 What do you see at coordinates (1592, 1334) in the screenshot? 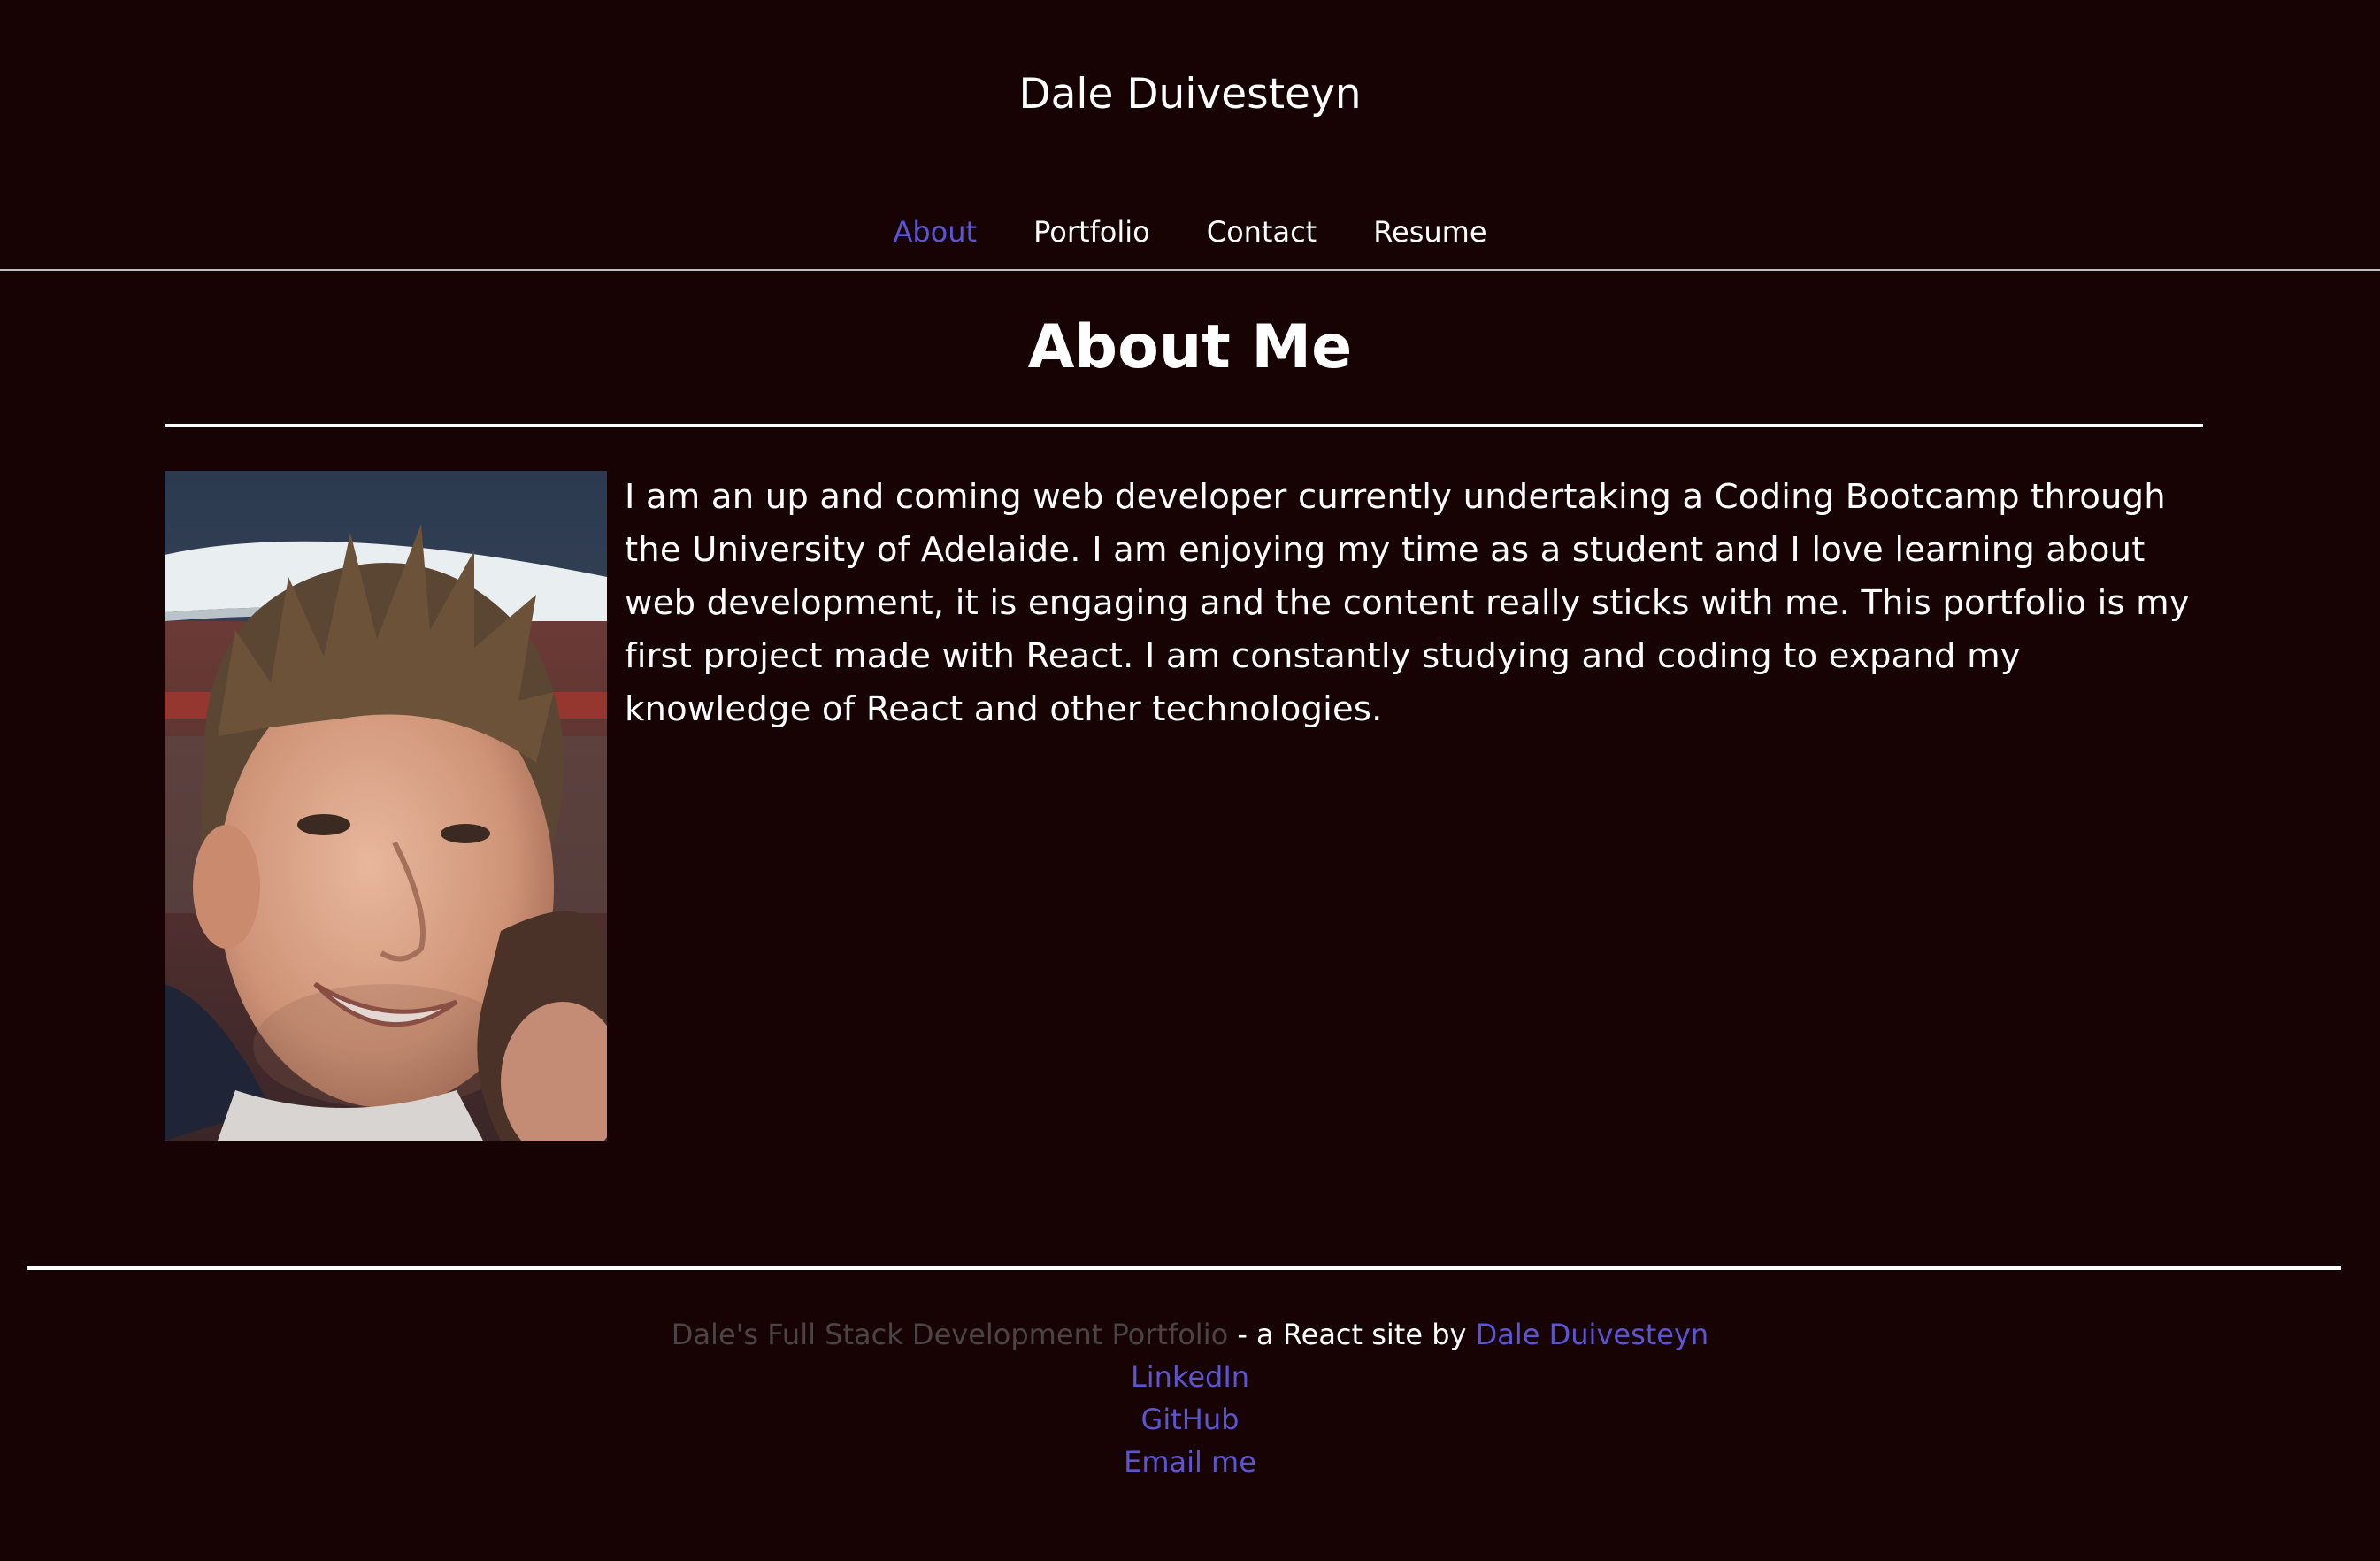
I see `footer-author-link: Dale Duivesteyn` at bounding box center [1592, 1334].